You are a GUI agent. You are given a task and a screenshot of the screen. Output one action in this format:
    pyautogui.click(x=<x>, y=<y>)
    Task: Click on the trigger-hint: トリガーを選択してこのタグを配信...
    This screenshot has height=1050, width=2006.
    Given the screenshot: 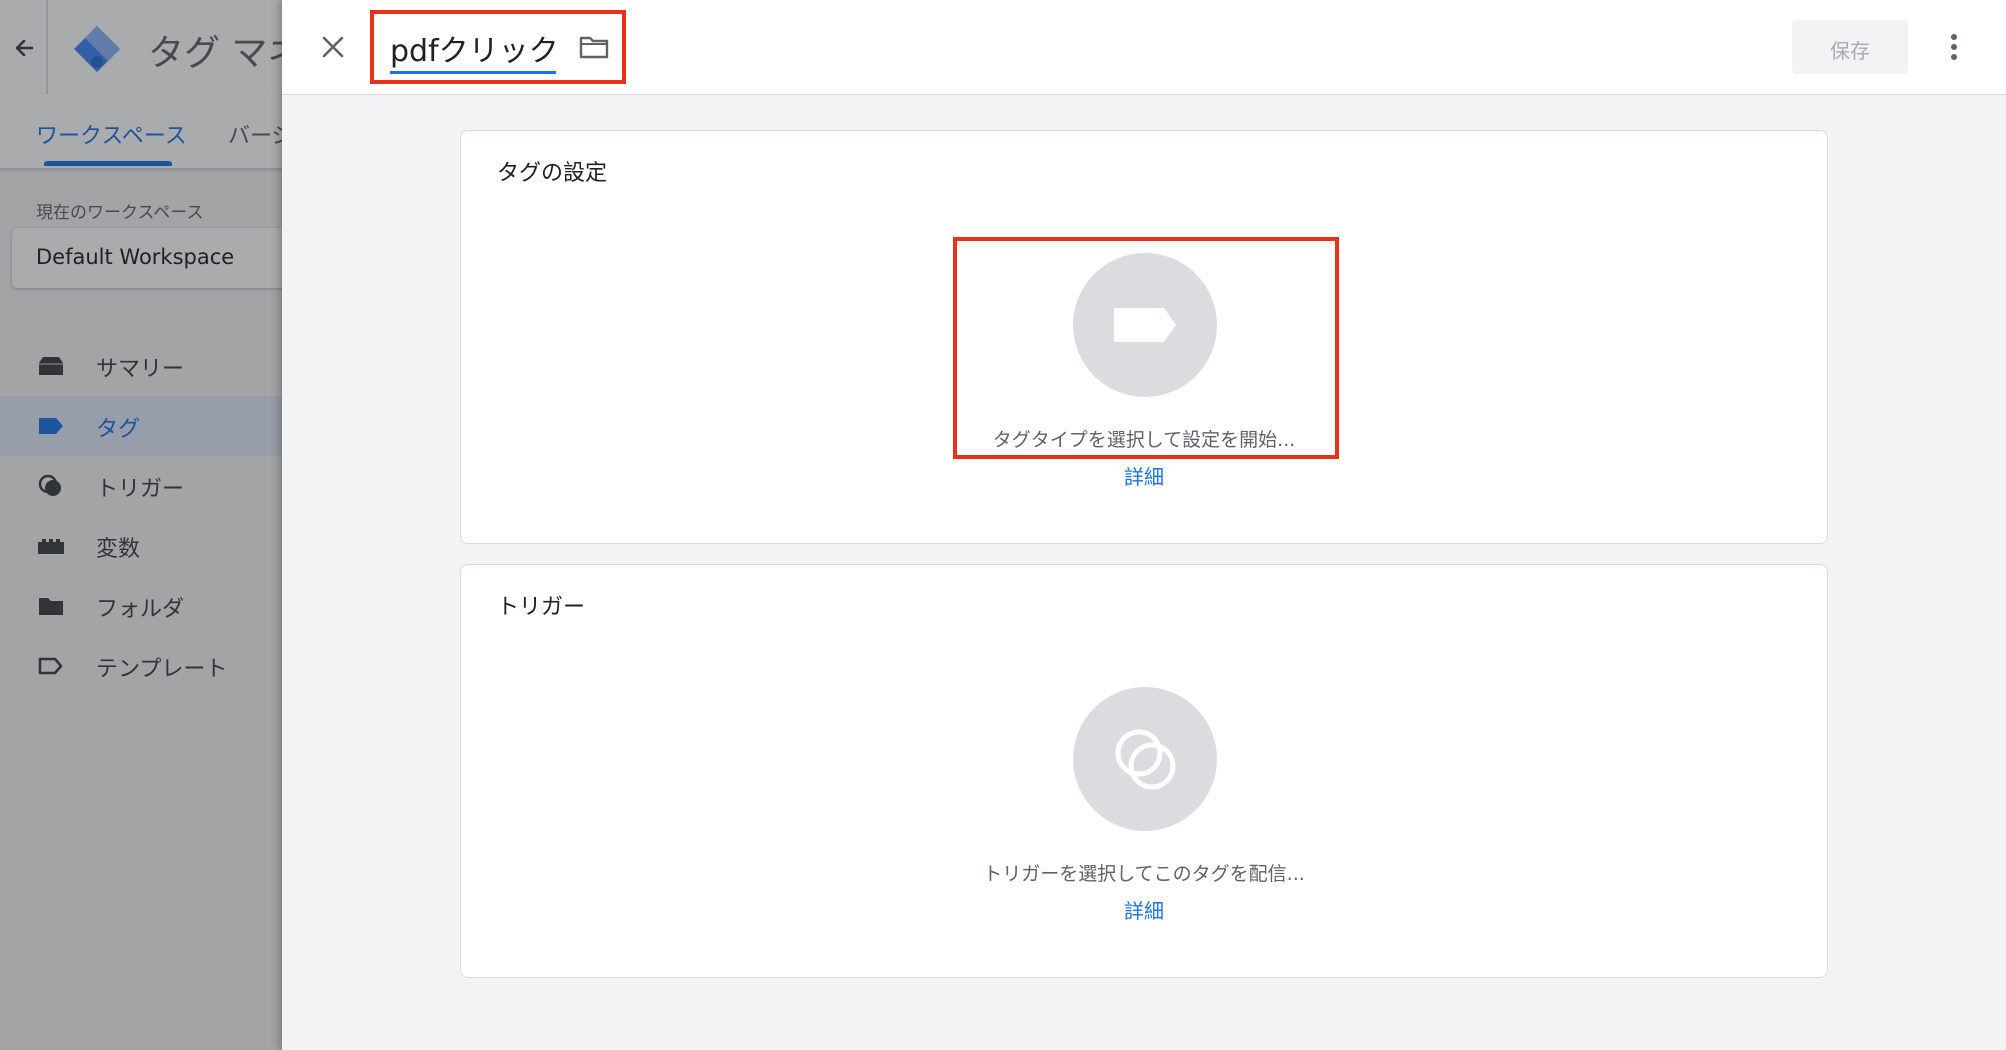 What is the action you would take?
    pyautogui.click(x=1144, y=874)
    